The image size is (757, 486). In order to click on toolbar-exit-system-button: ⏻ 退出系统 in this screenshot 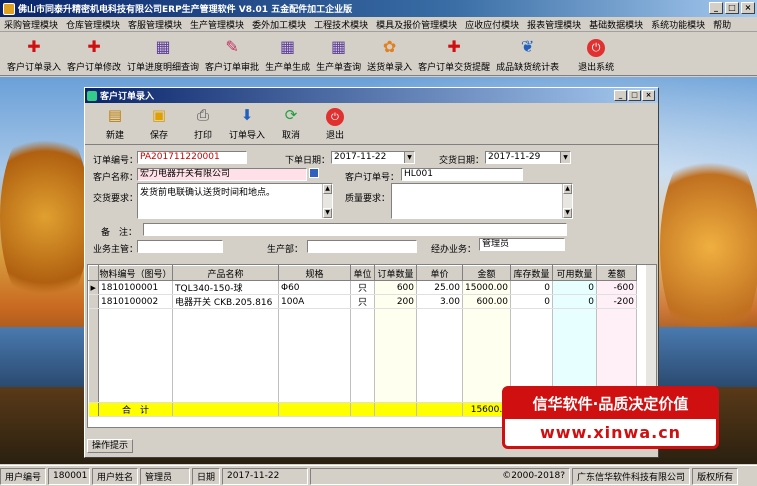, I will do `click(596, 54)`.